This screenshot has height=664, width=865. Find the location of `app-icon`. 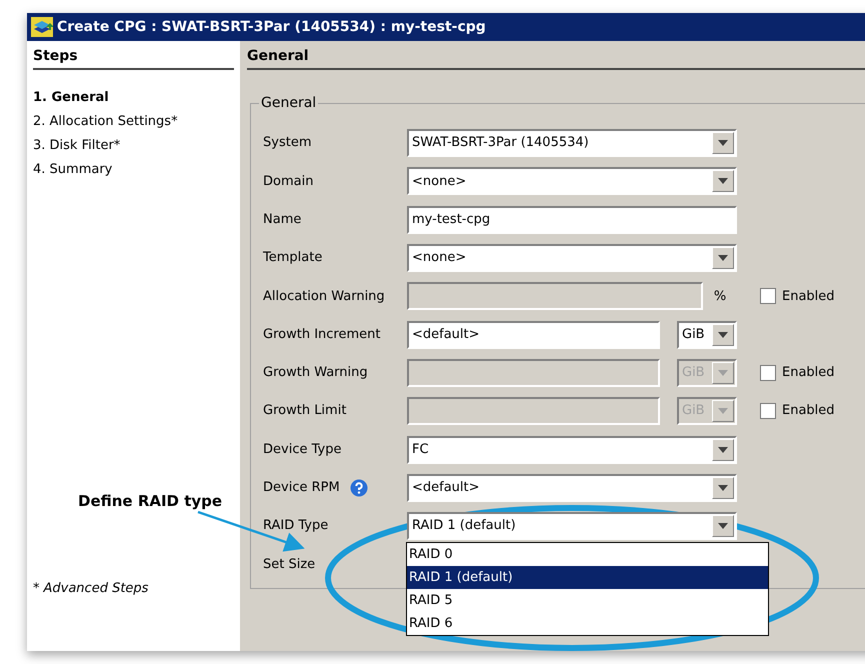

app-icon is located at coordinates (42, 27).